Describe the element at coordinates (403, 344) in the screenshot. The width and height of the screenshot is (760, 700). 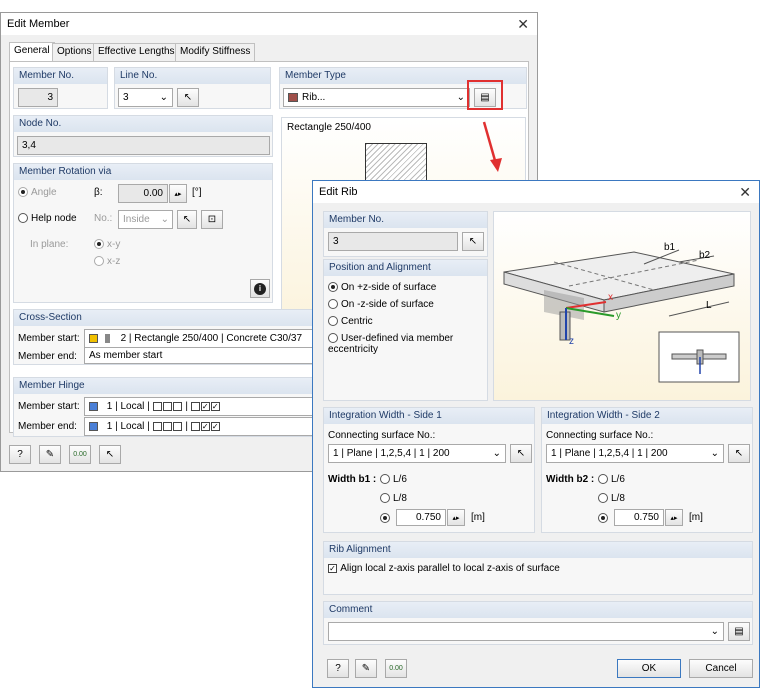
I see `pos-user-radio: User-defined via member eccentricity` at that location.